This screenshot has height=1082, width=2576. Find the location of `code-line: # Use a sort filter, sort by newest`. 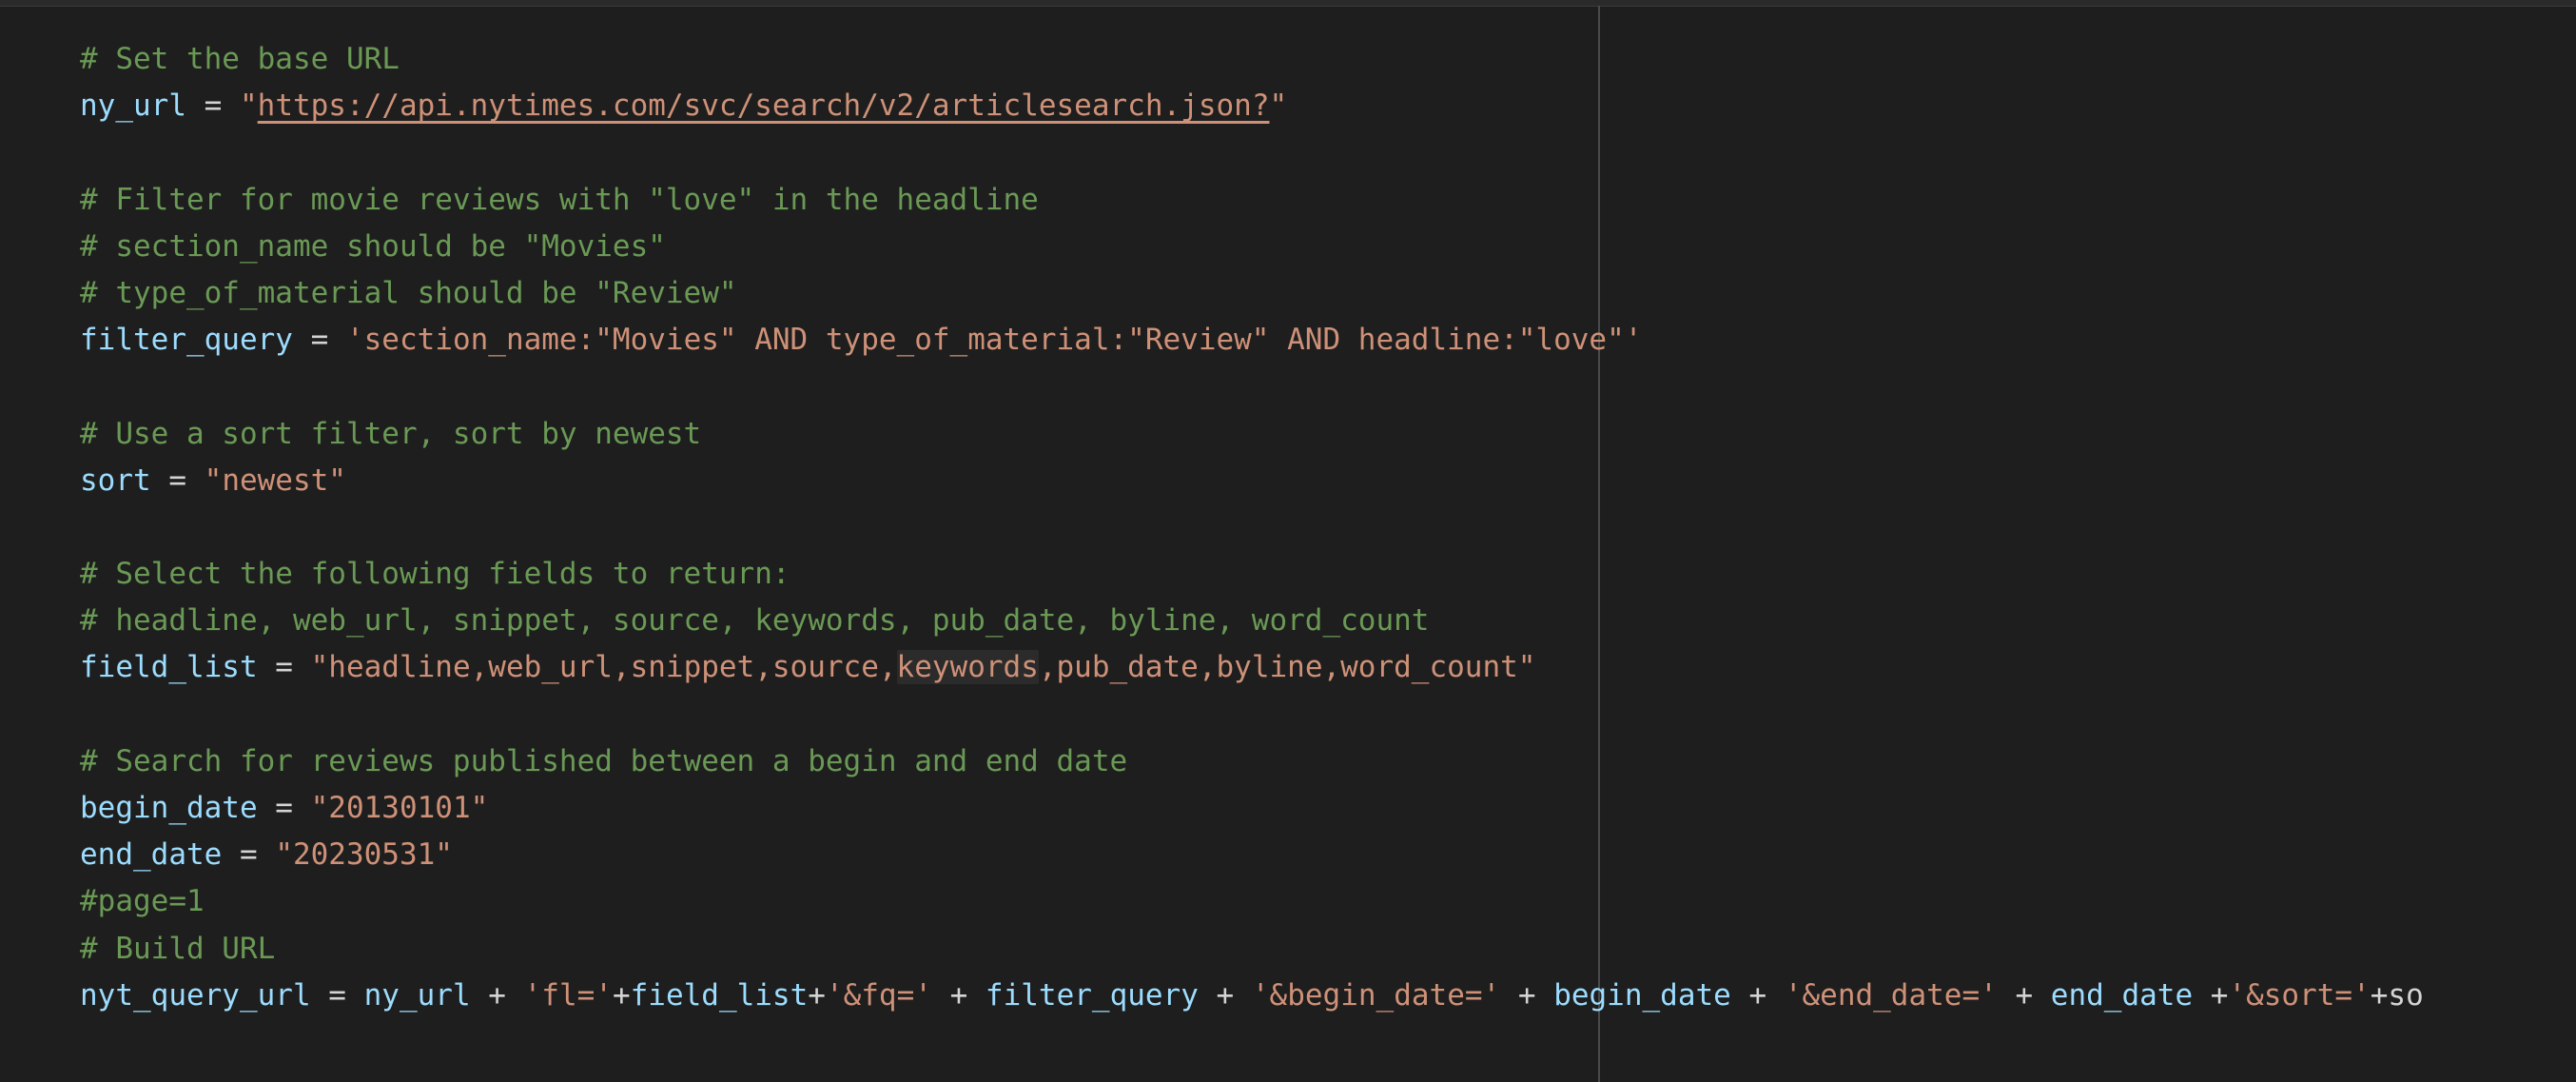

code-line: # Use a sort filter, sort by newest is located at coordinates (1328, 434).